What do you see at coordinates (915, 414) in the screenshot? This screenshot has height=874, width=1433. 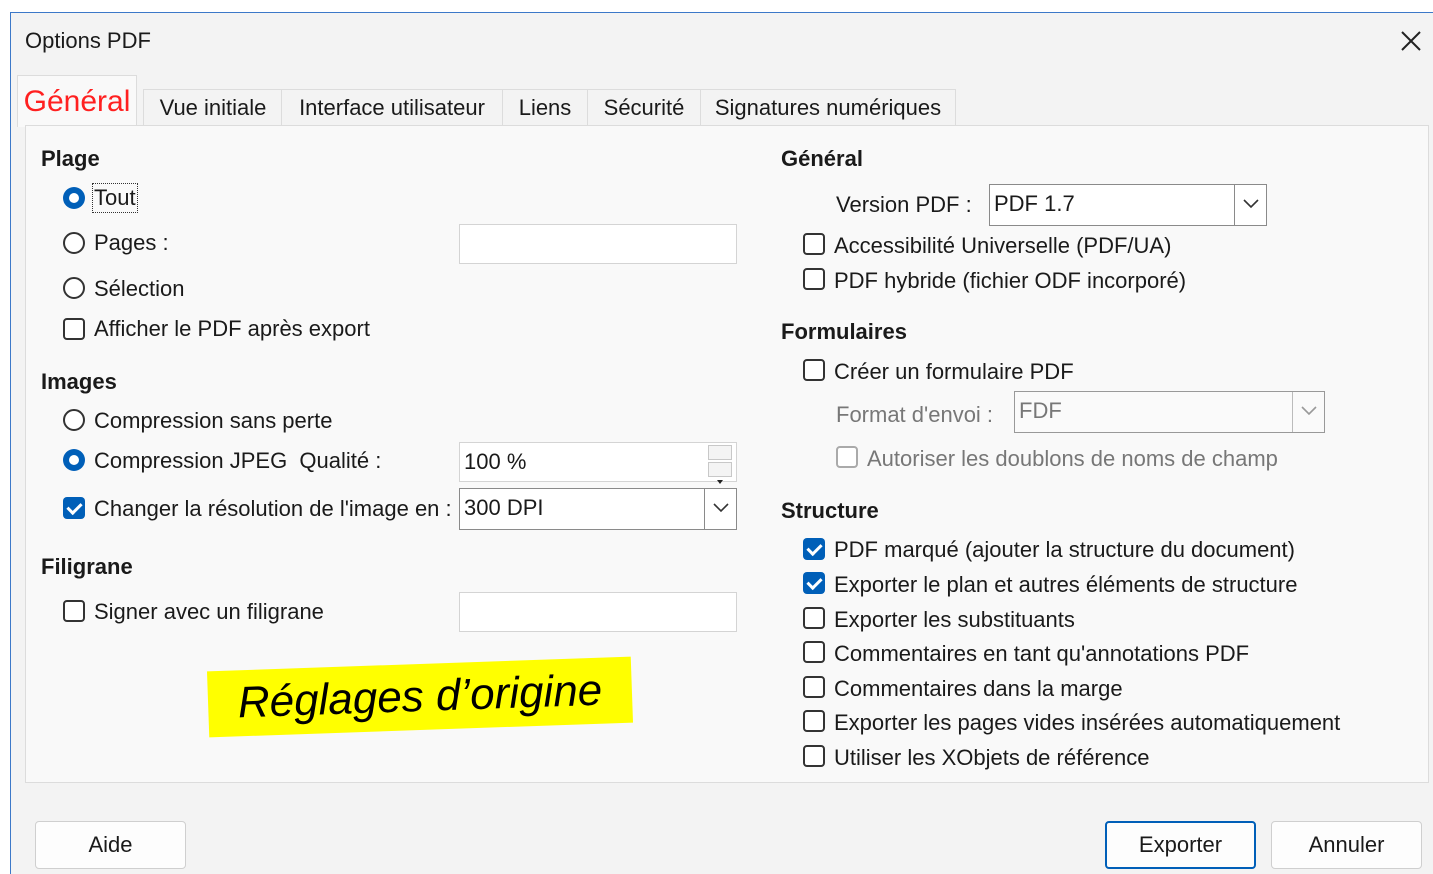 I see `submit-format-label: Format d'envoi :` at bounding box center [915, 414].